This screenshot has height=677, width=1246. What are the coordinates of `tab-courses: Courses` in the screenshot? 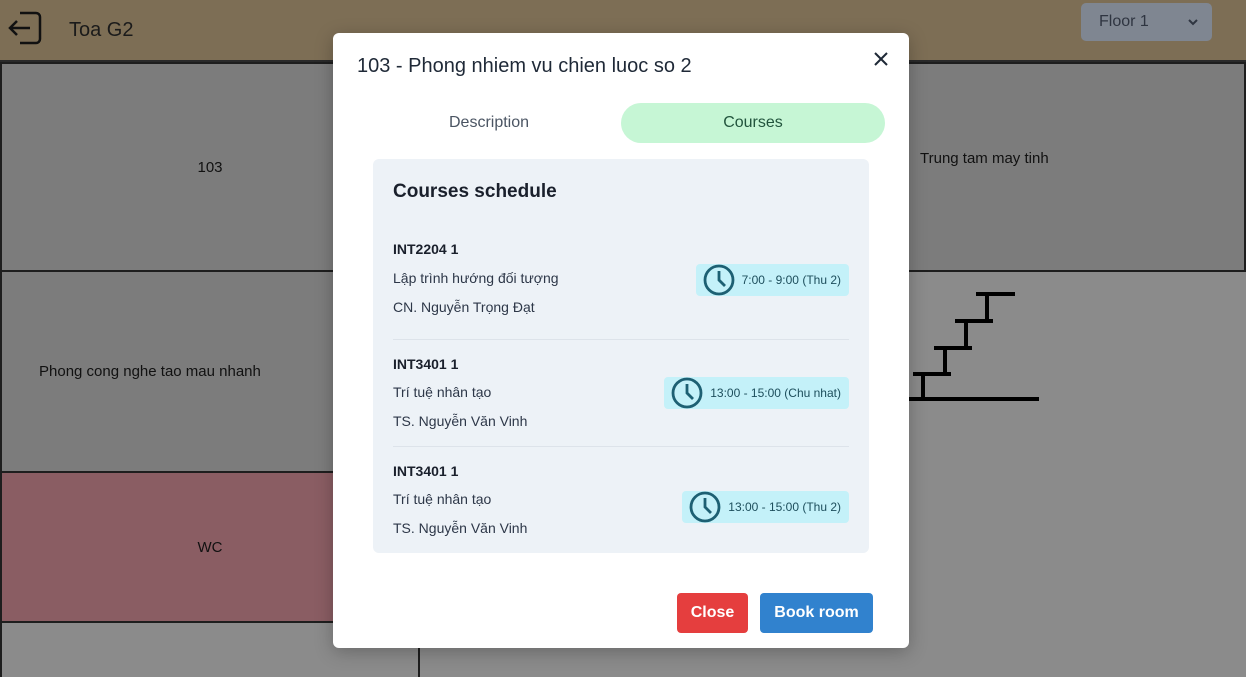 It's located at (753, 123).